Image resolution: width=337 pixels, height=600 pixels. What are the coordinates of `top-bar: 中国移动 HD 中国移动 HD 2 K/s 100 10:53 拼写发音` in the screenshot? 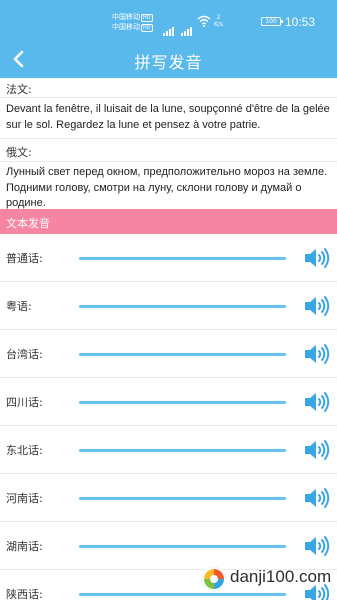 It's located at (168, 39).